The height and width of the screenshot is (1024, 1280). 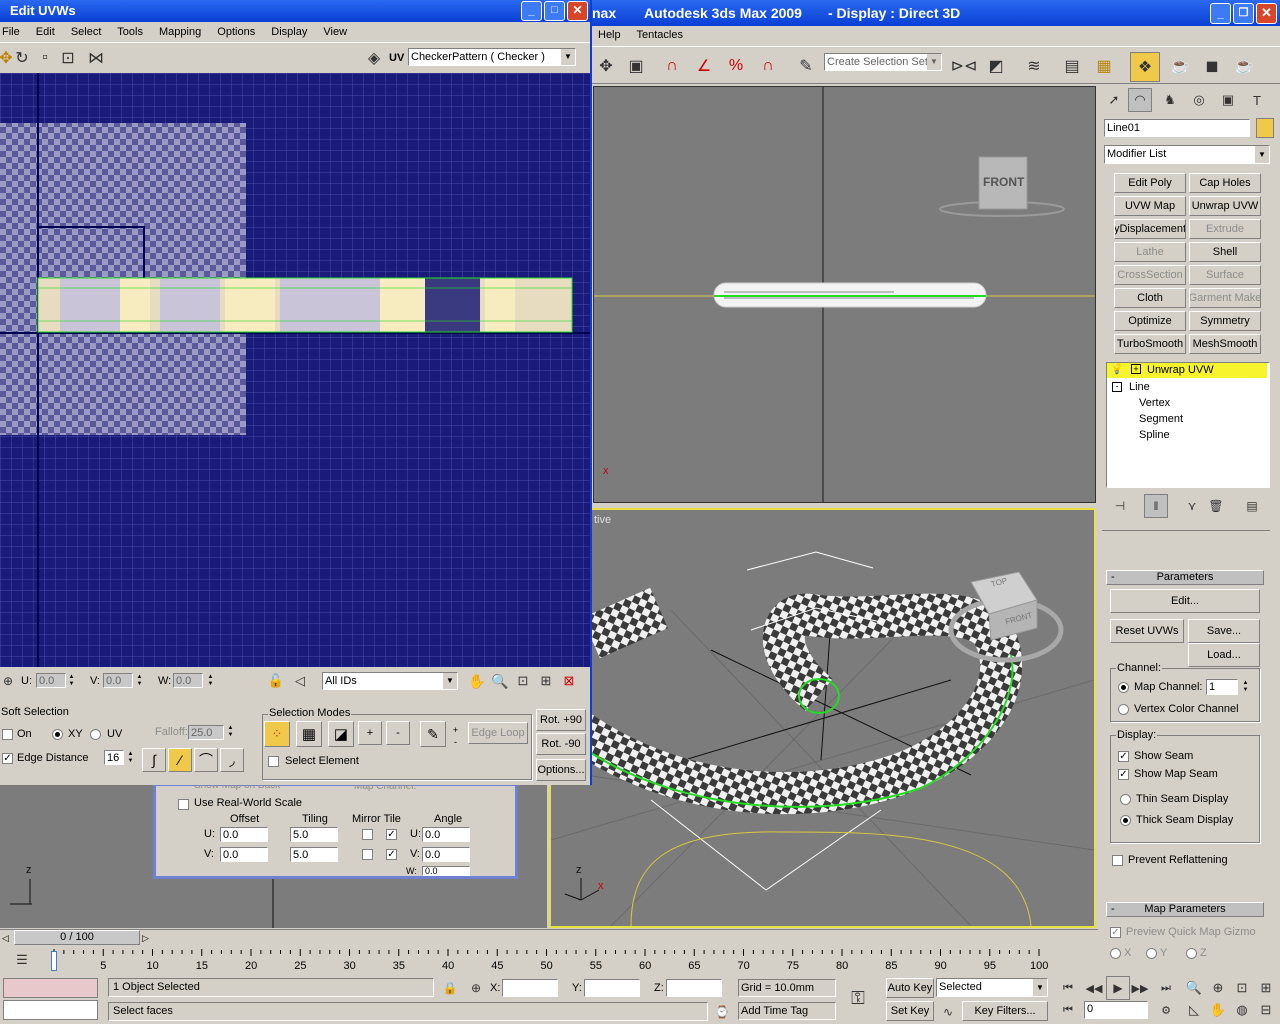 I want to click on align-icon: ◩, so click(x=996, y=66).